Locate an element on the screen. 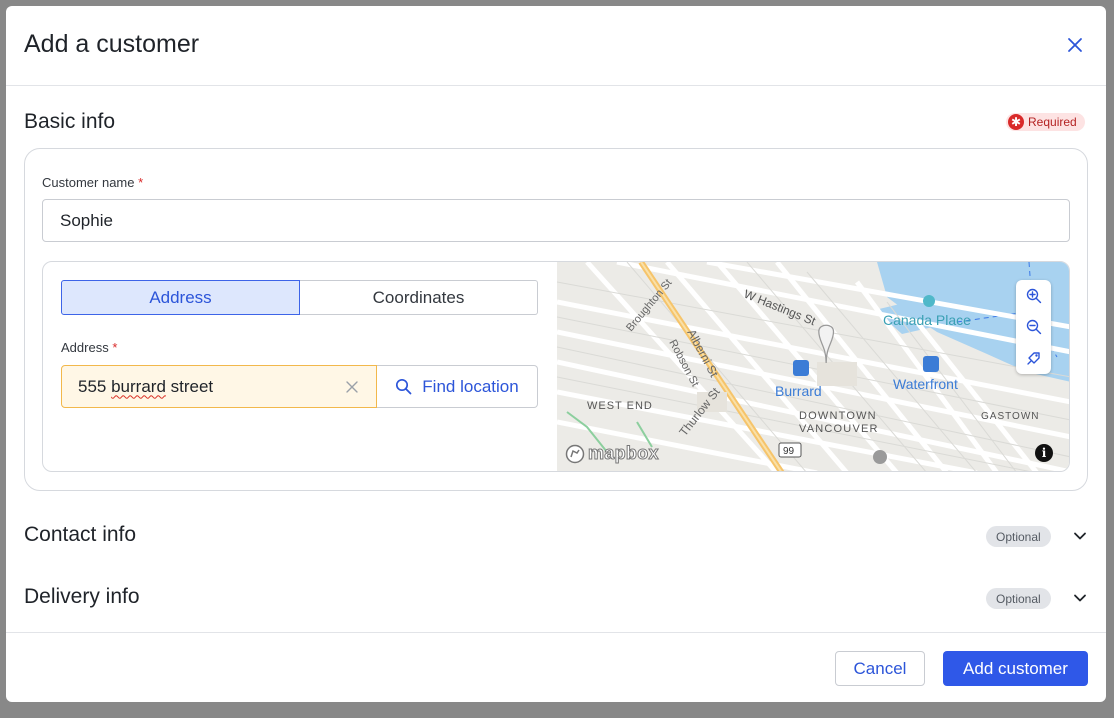  contact-info-section: Contact info Optional is located at coordinates (556, 536).